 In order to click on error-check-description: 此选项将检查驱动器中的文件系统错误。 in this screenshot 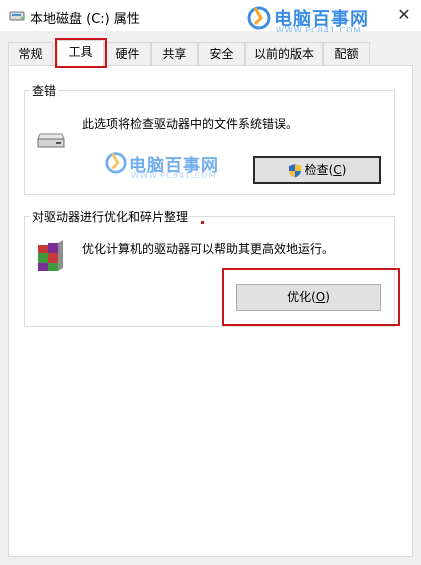, I will do `click(190, 124)`.